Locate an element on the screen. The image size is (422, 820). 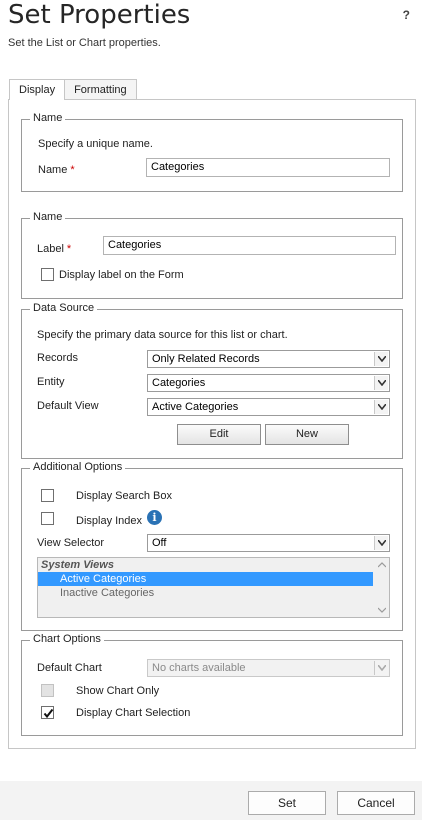
data-source-legend: Data Source is located at coordinates (64, 308).